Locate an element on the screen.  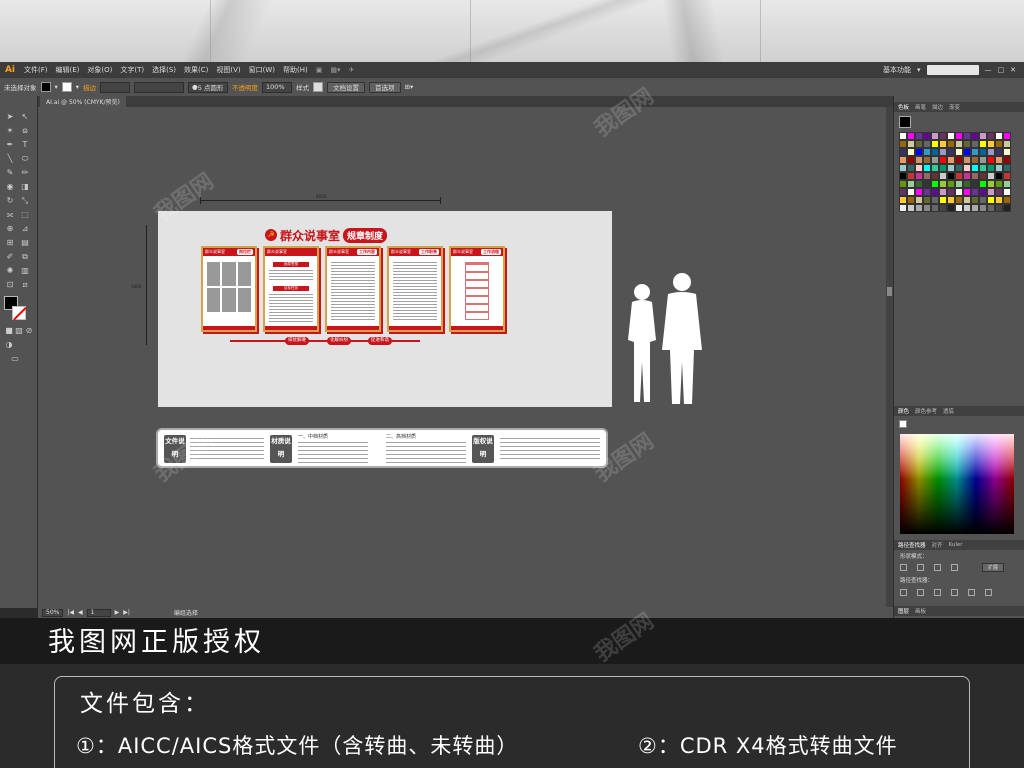
board-positions: 群众说事室 岗位栏 is located at coordinates (229, 289).